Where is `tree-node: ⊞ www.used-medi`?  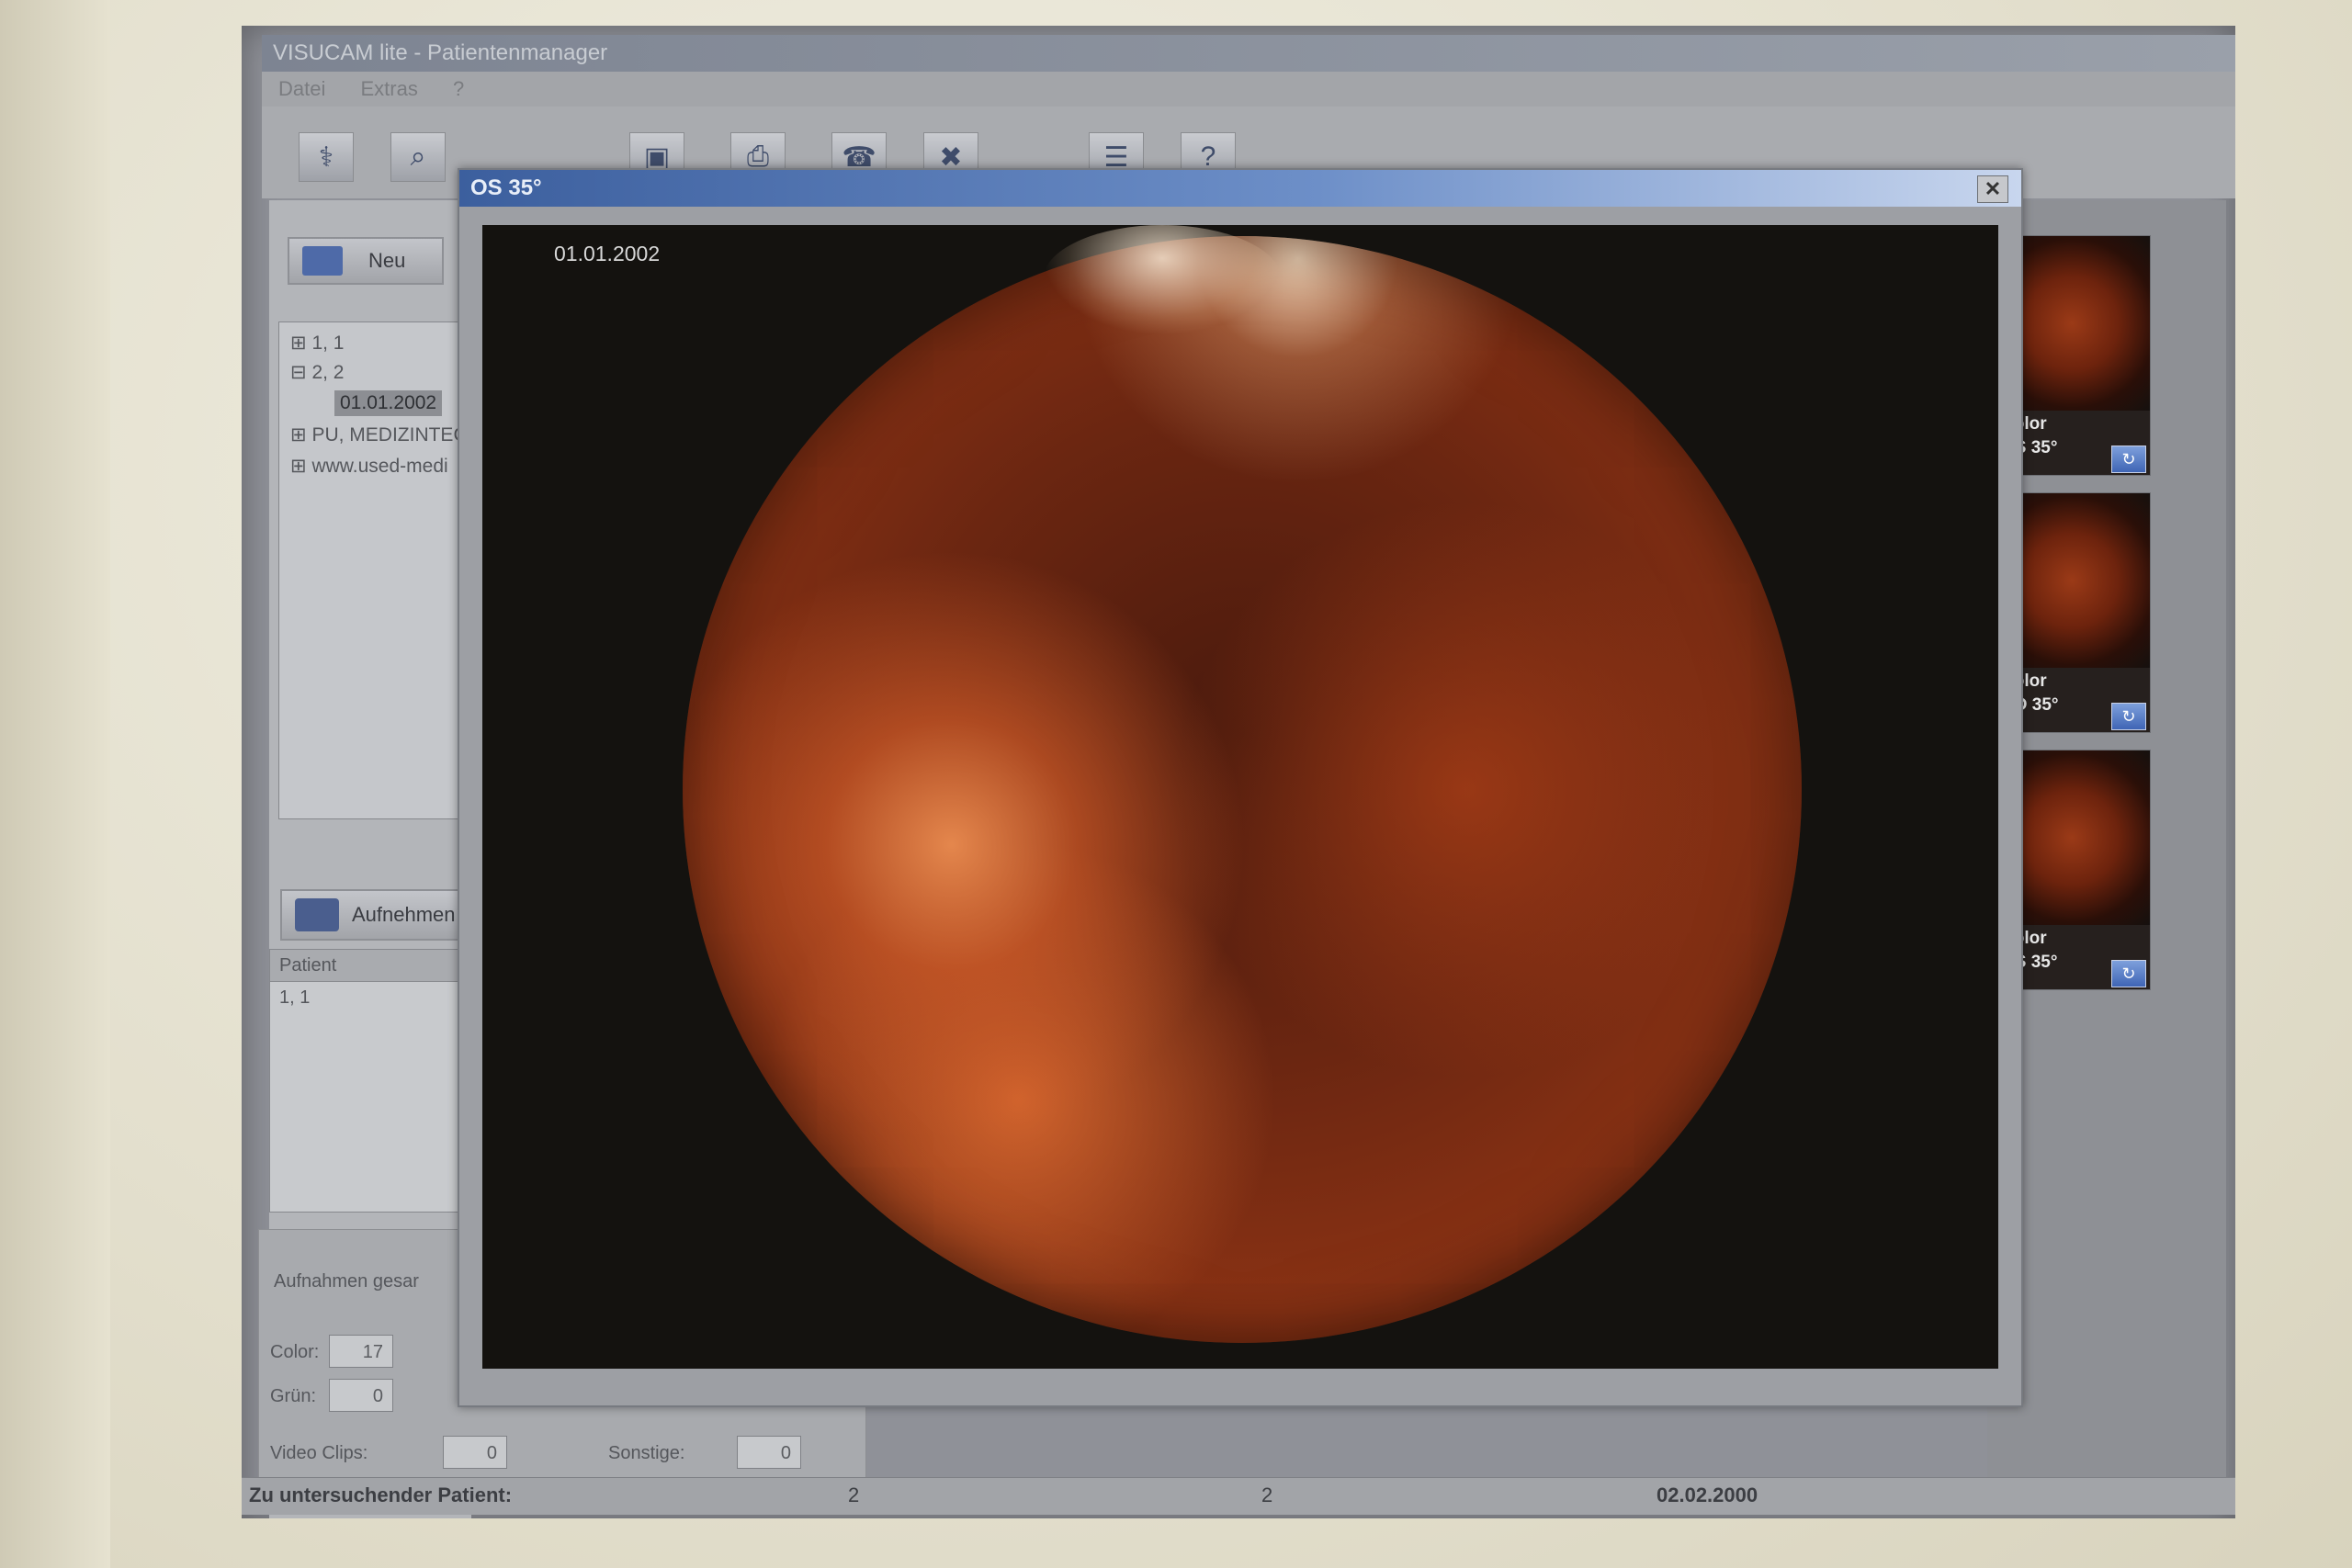
tree-node: ⊞ www.used-medi is located at coordinates (369, 466).